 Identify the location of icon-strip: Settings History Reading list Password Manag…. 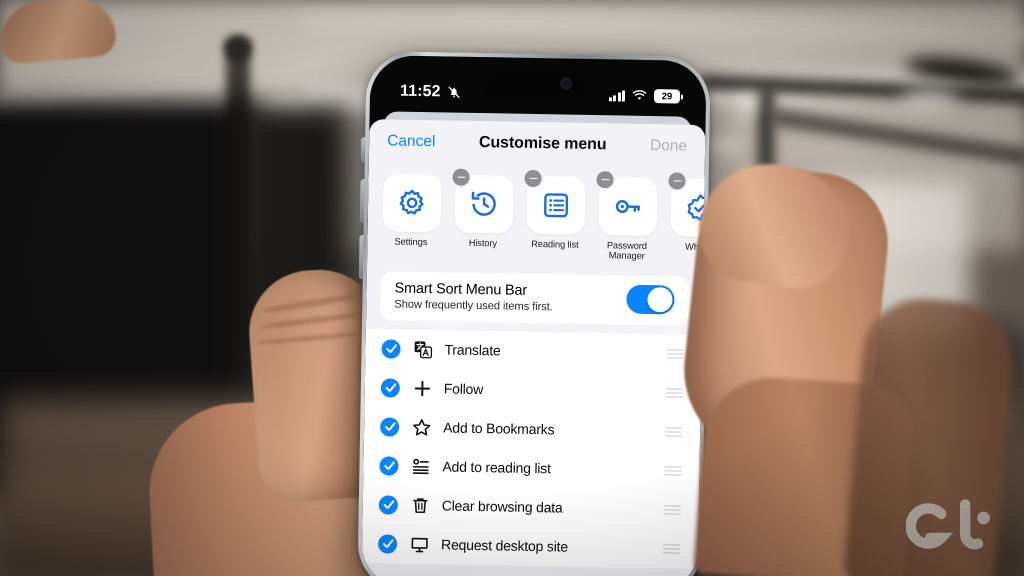
(536, 217).